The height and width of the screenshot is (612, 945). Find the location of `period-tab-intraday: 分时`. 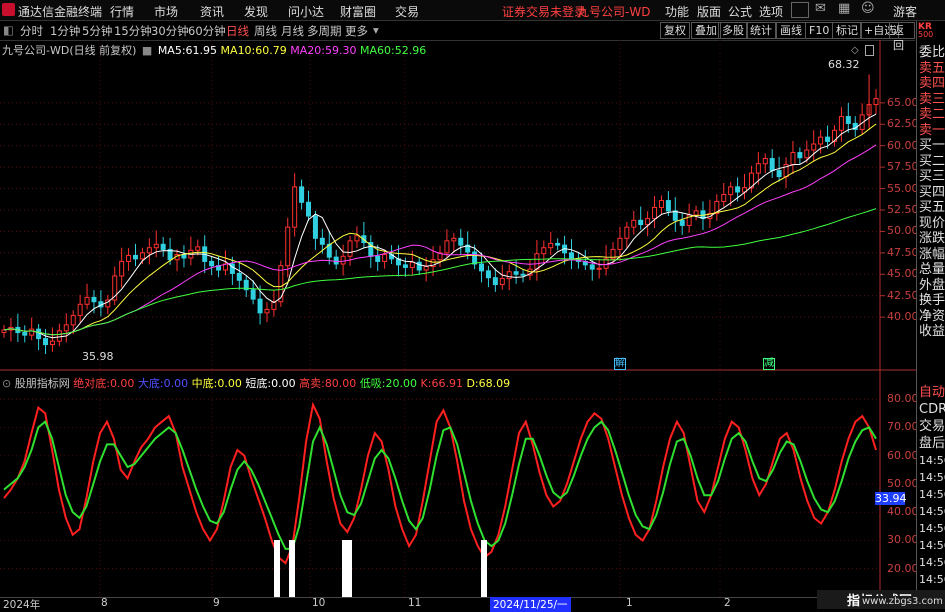

period-tab-intraday: 分时 is located at coordinates (31, 31).